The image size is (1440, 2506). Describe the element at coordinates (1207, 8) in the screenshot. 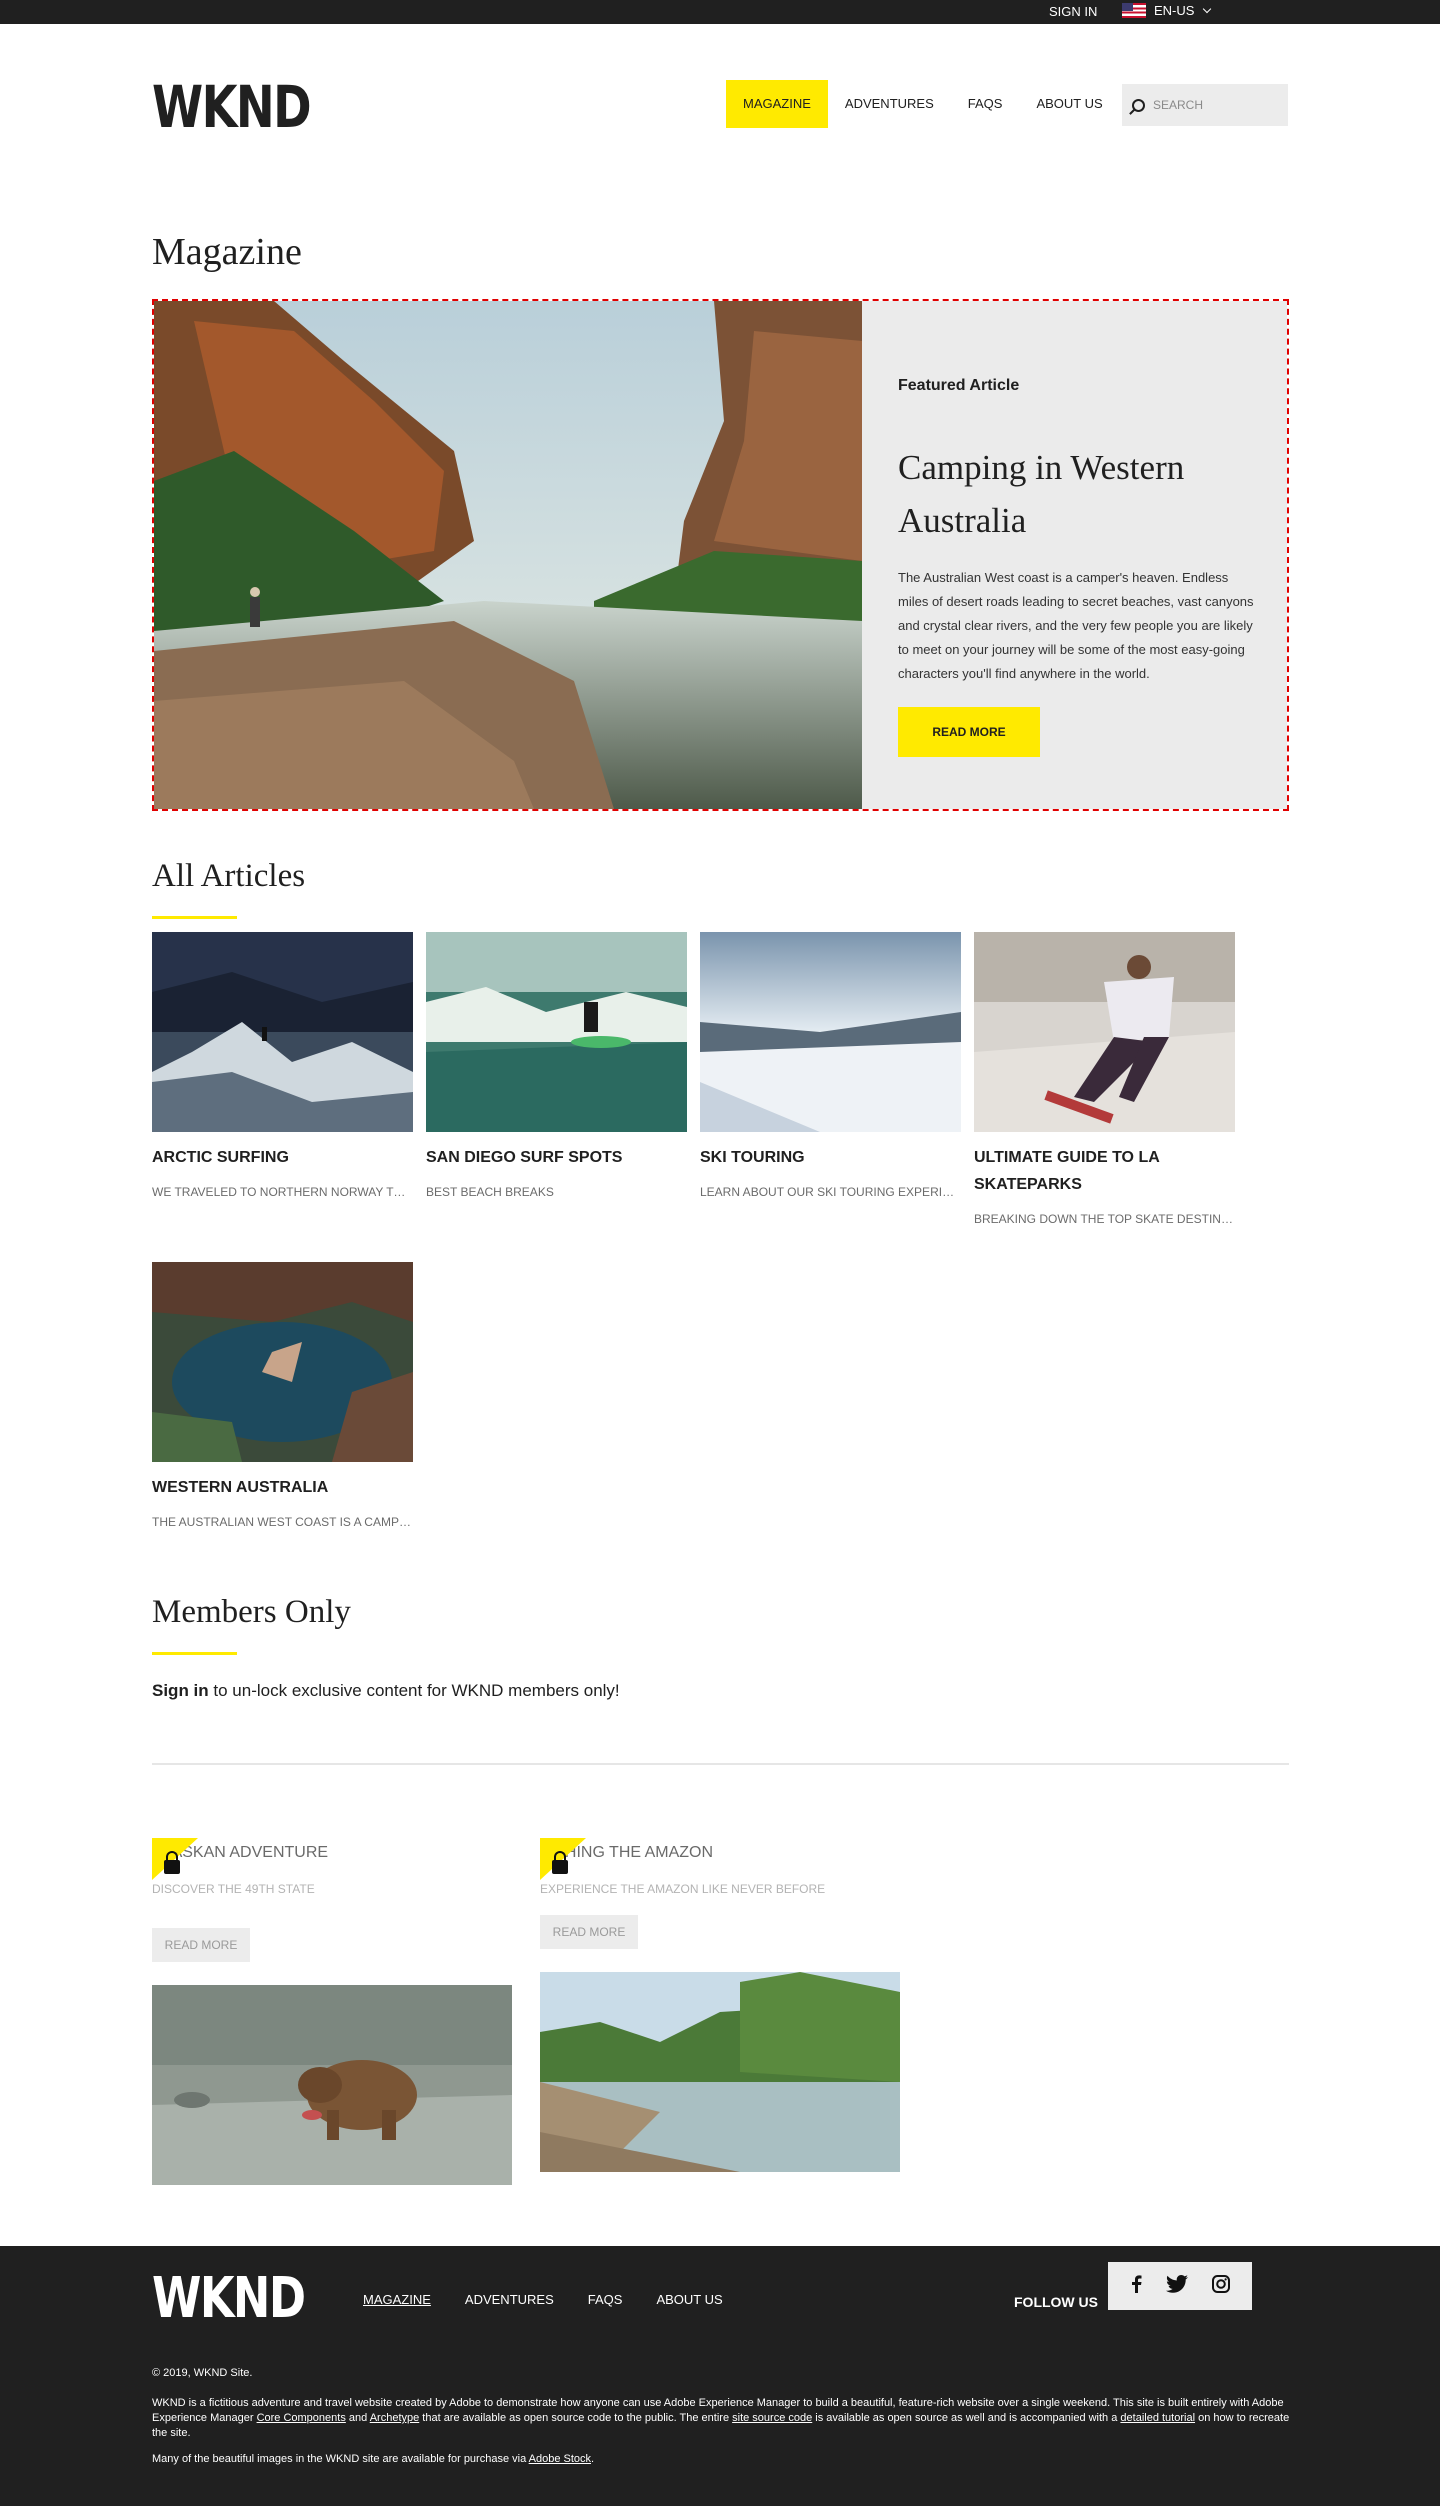

I see `chevron-down-icon` at that location.